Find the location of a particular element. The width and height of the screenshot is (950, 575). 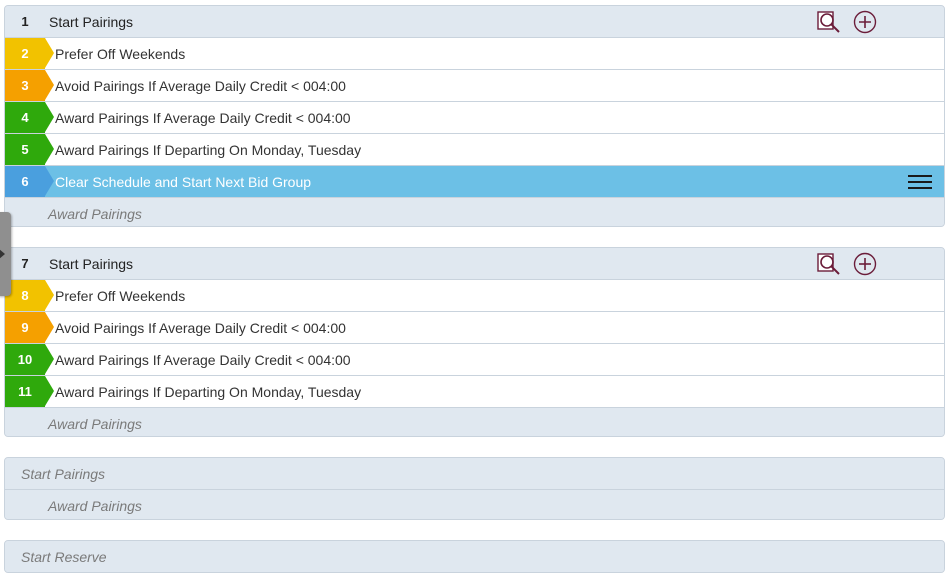

group-header: 7 Start Pairings is located at coordinates (474, 264).